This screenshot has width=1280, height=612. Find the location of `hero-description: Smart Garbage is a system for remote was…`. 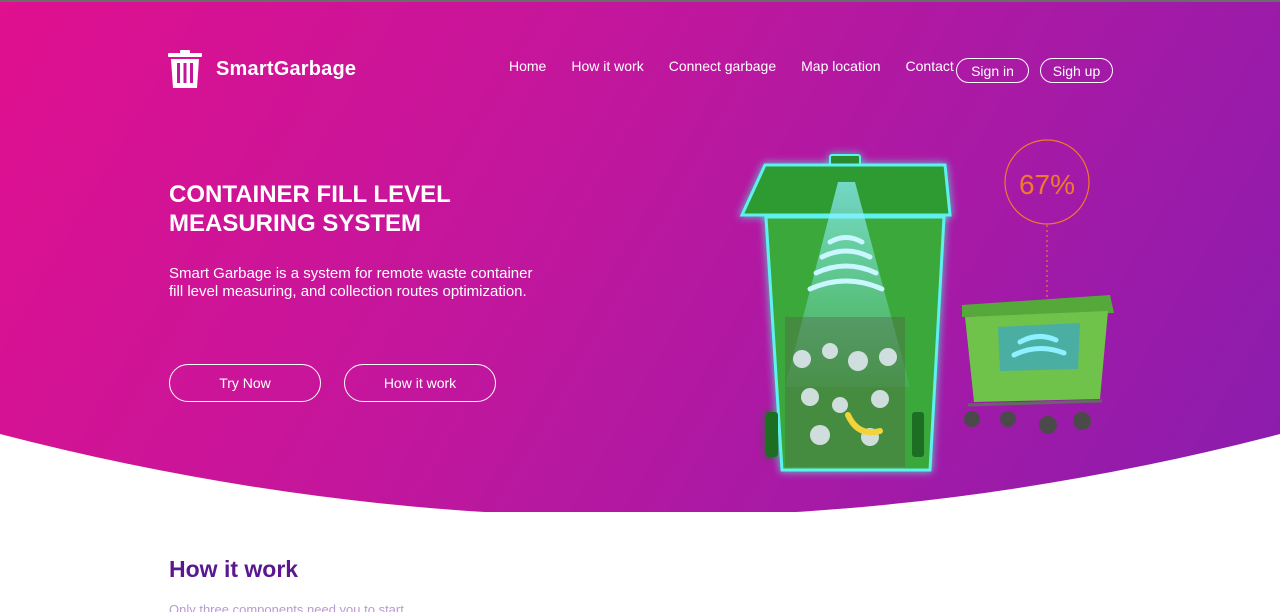

hero-description: Smart Garbage is a system for remote was… is located at coordinates (351, 282).